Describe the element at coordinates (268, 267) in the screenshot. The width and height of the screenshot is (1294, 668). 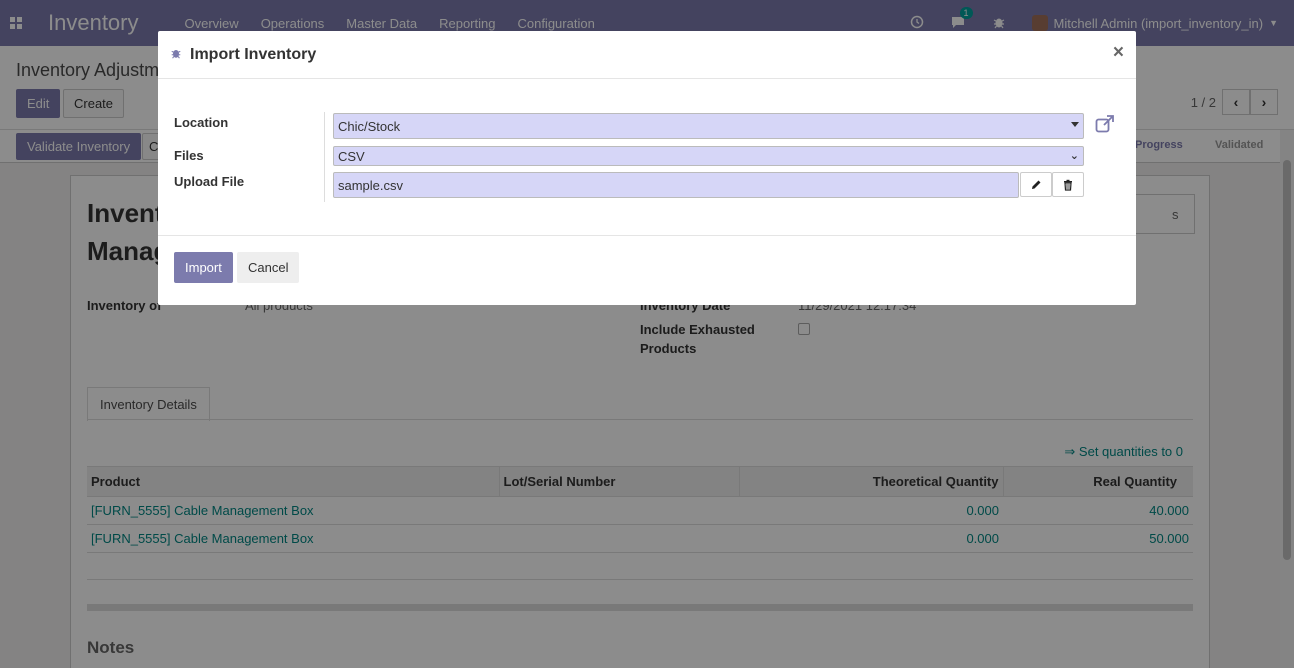
I see `cancel-button: Cancel` at that location.